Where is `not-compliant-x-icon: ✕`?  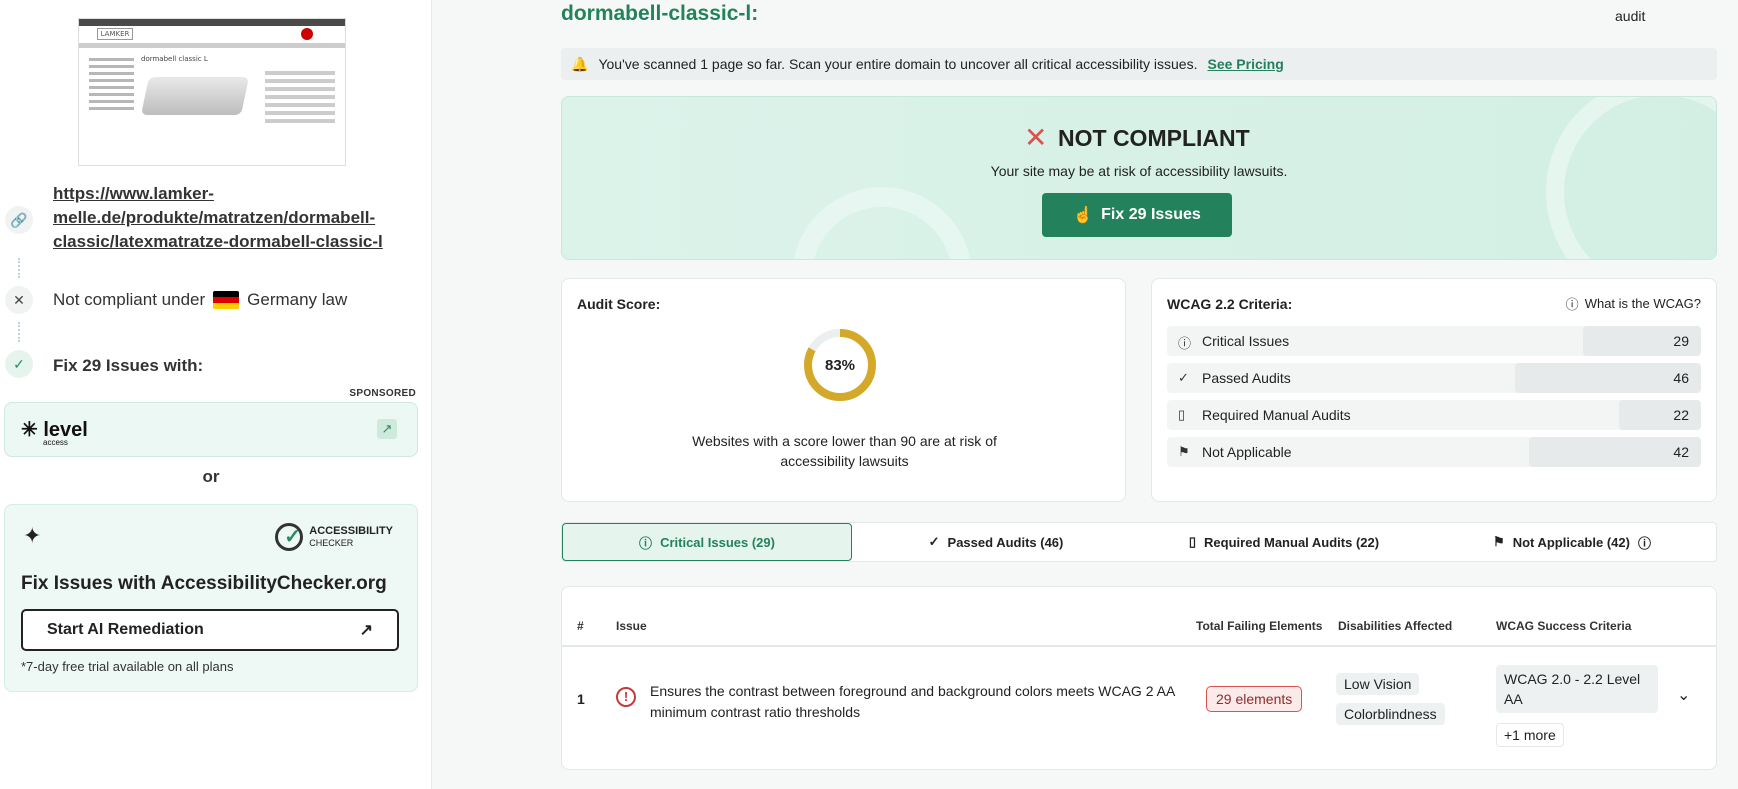 not-compliant-x-icon: ✕ is located at coordinates (1036, 137).